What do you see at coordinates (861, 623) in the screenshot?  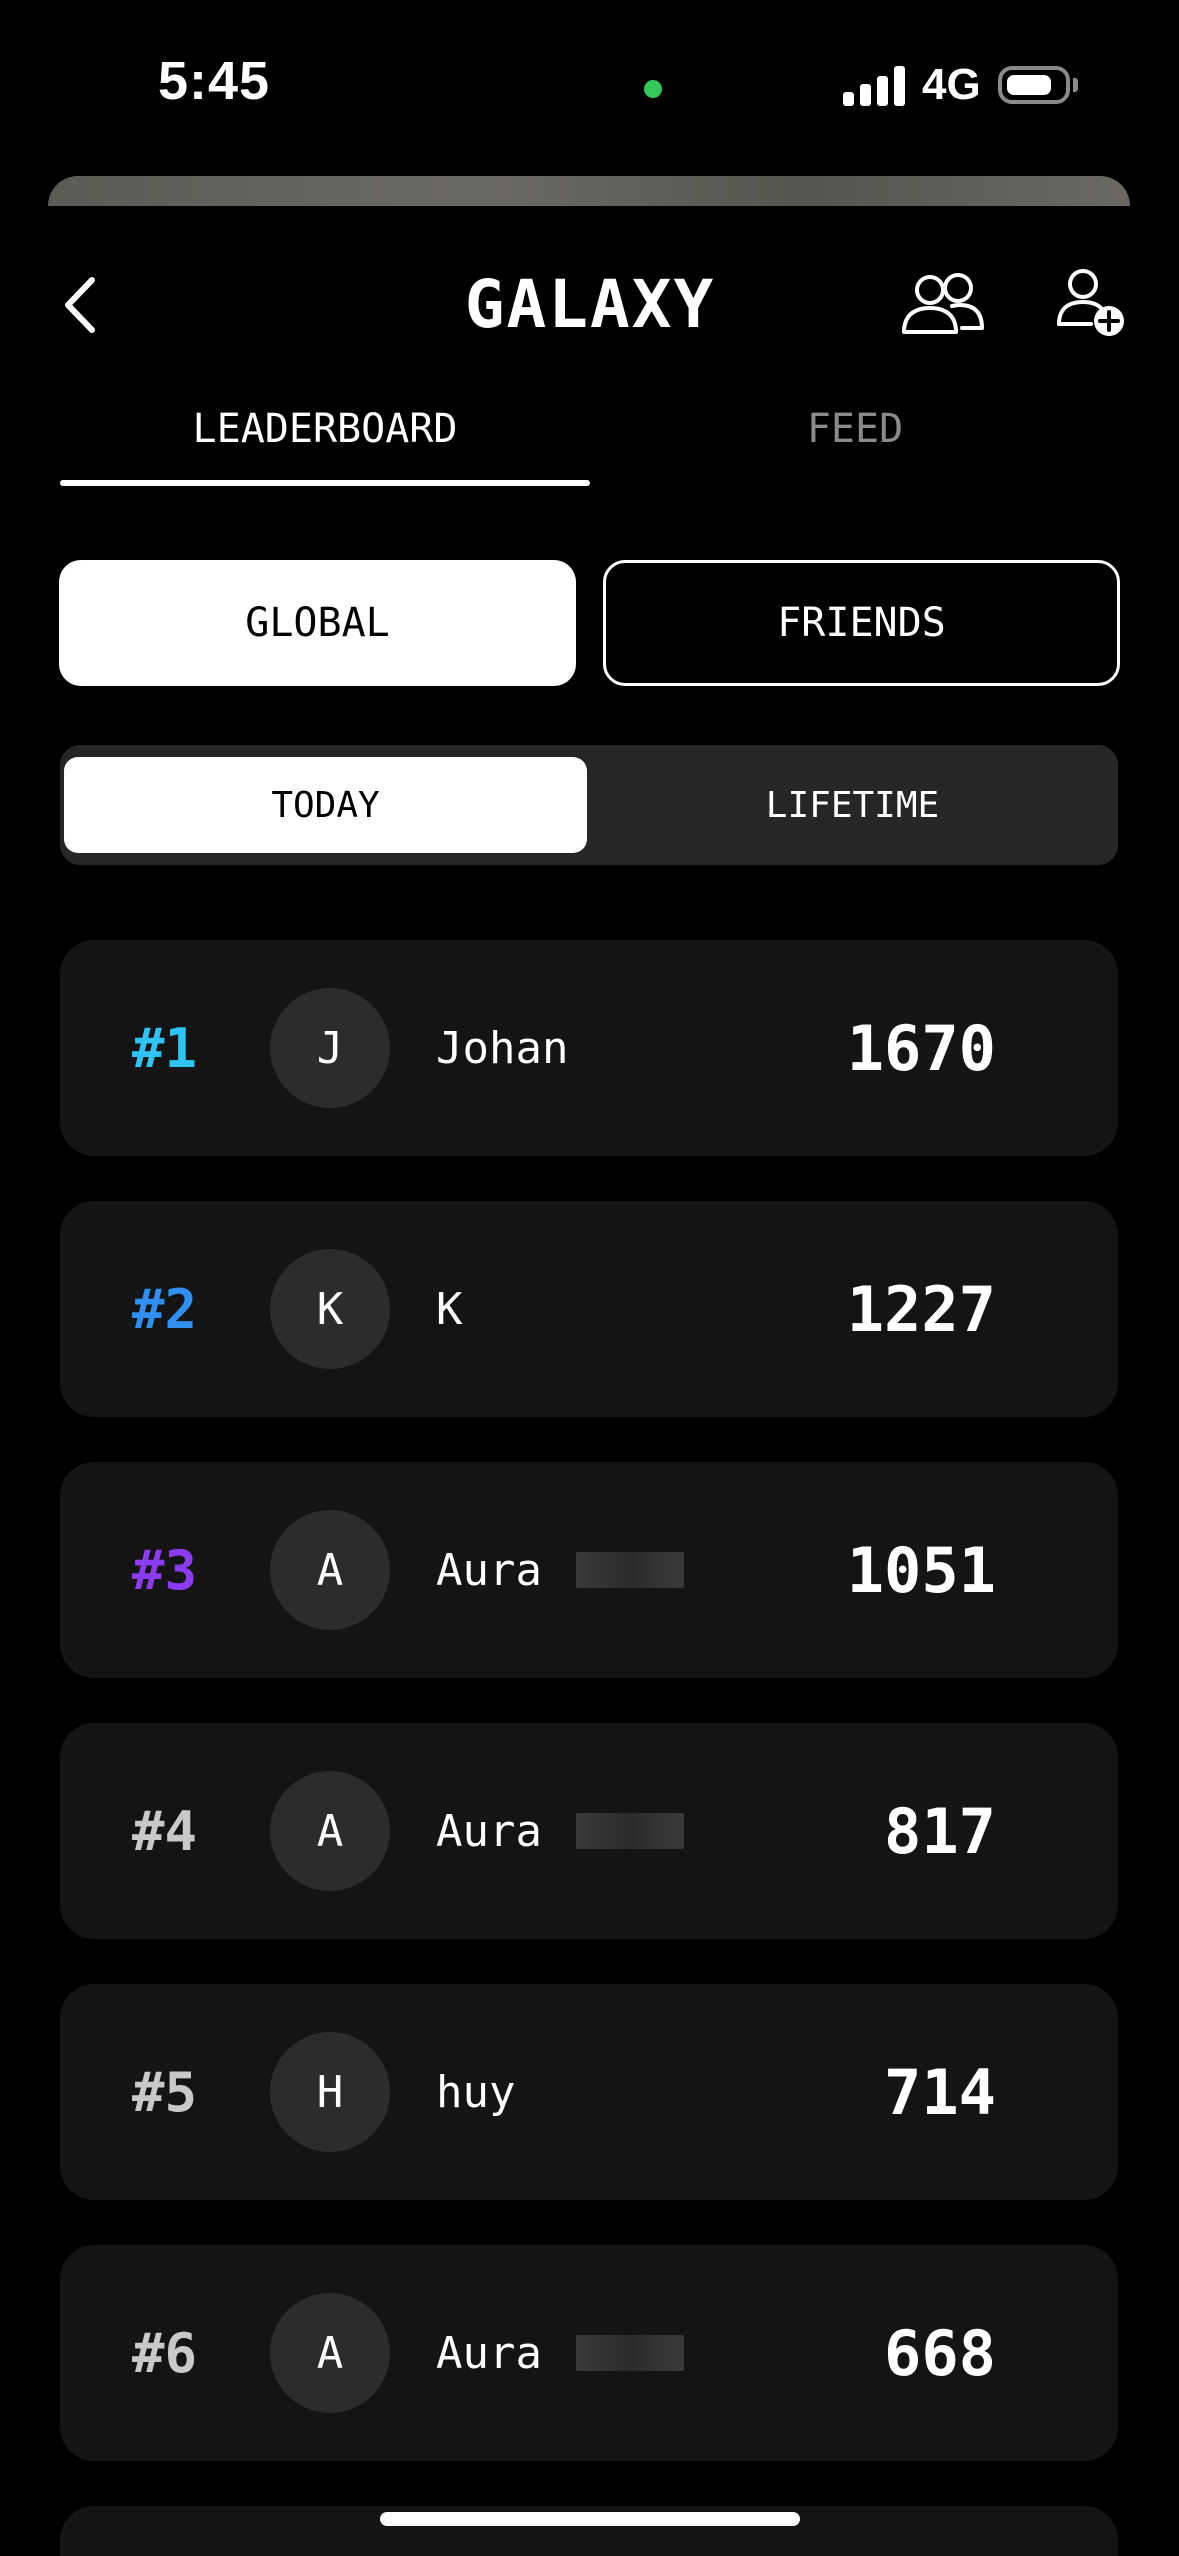 I see `friends-filter-button: FRIENDS` at bounding box center [861, 623].